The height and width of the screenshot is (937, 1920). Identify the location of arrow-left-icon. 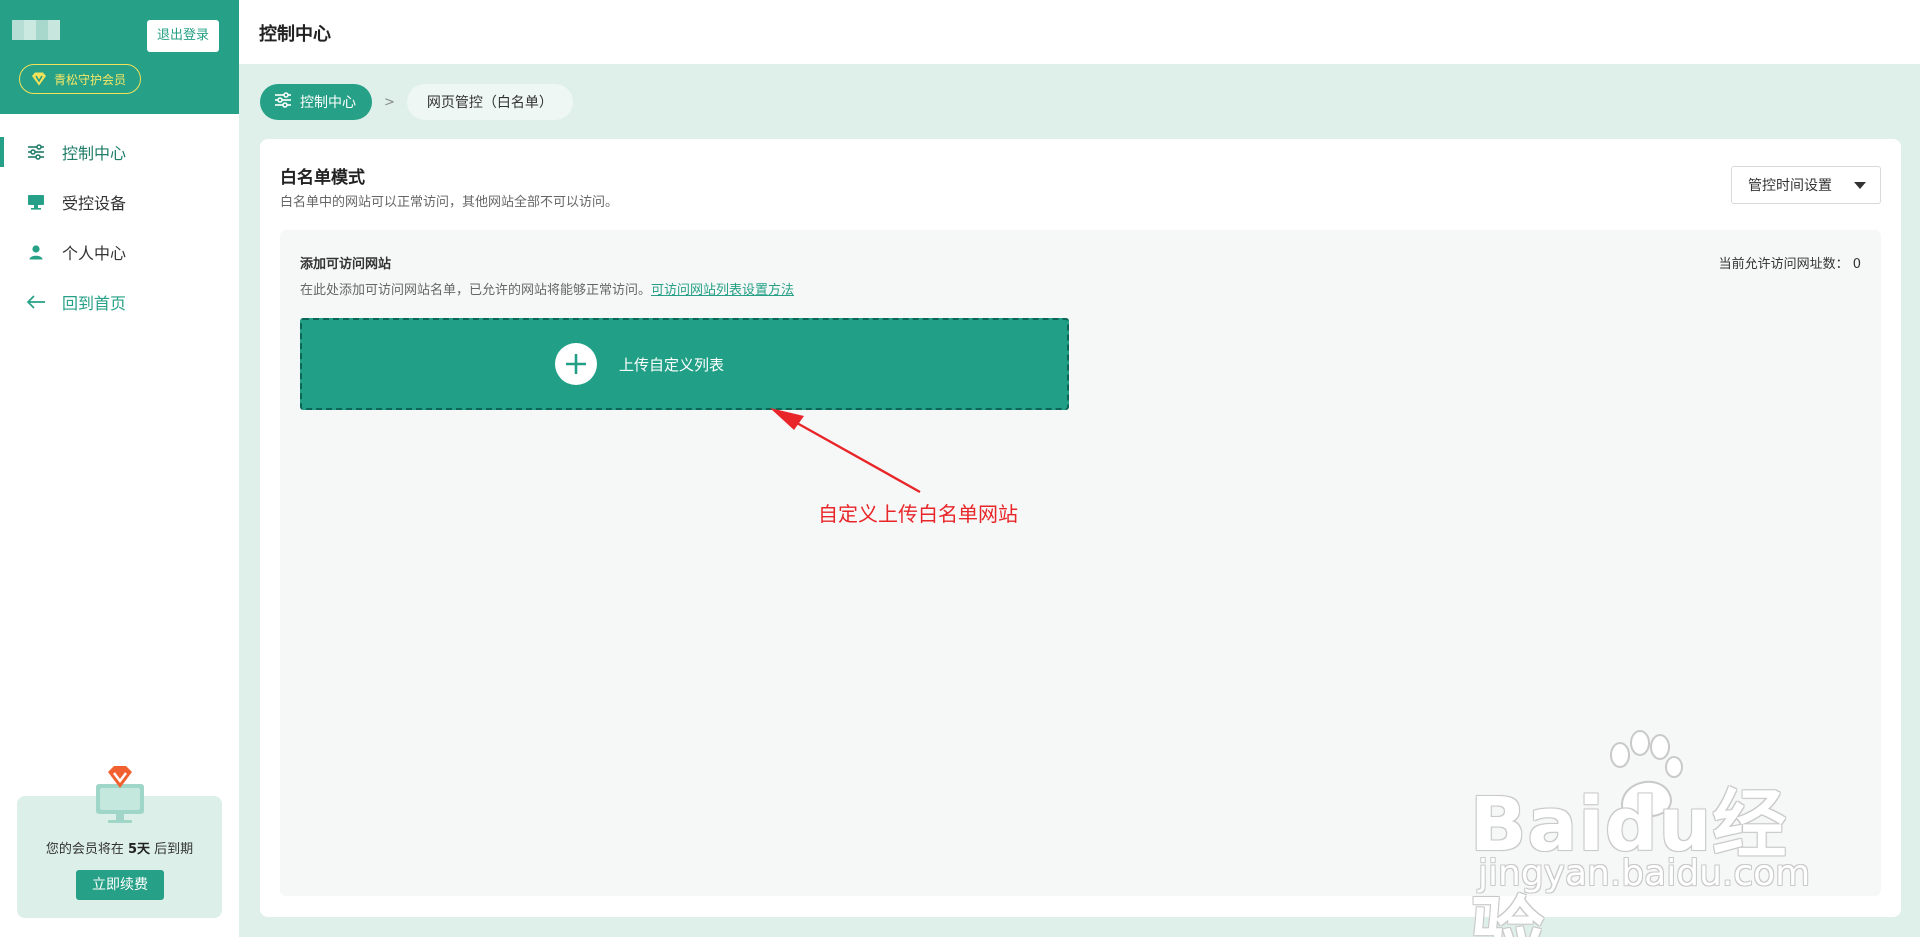
(36, 302).